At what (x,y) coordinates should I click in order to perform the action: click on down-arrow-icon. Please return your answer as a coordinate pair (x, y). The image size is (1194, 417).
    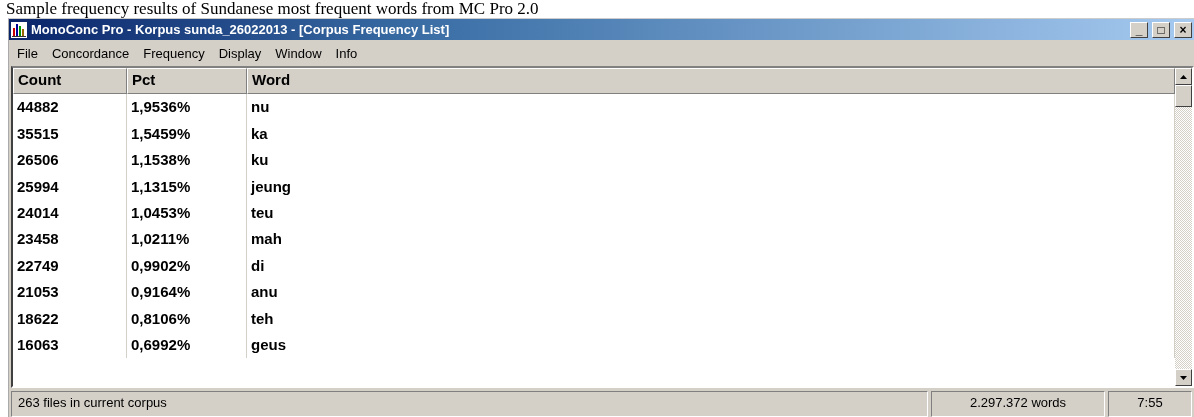
    Looking at the image, I should click on (1183, 377).